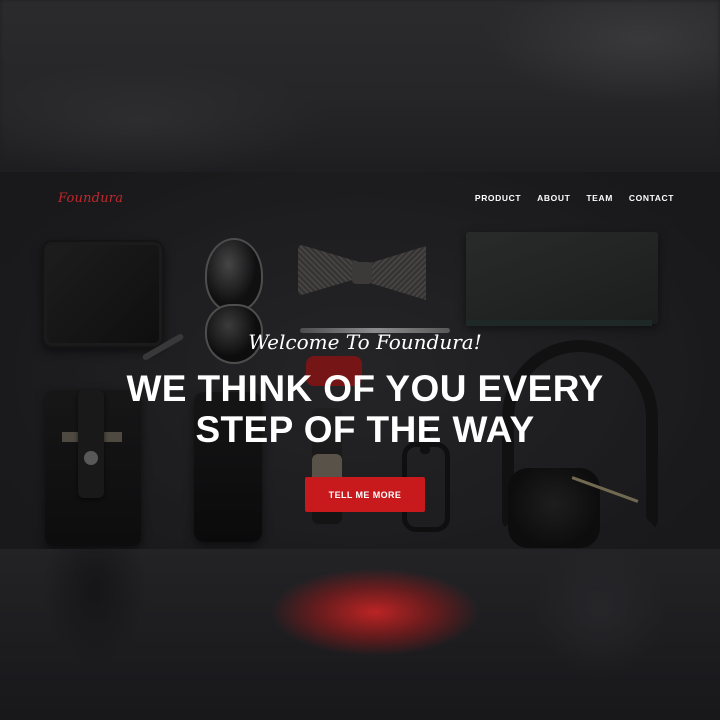 The height and width of the screenshot is (720, 720). What do you see at coordinates (90, 198) in the screenshot?
I see `brand-logo: Foundura` at bounding box center [90, 198].